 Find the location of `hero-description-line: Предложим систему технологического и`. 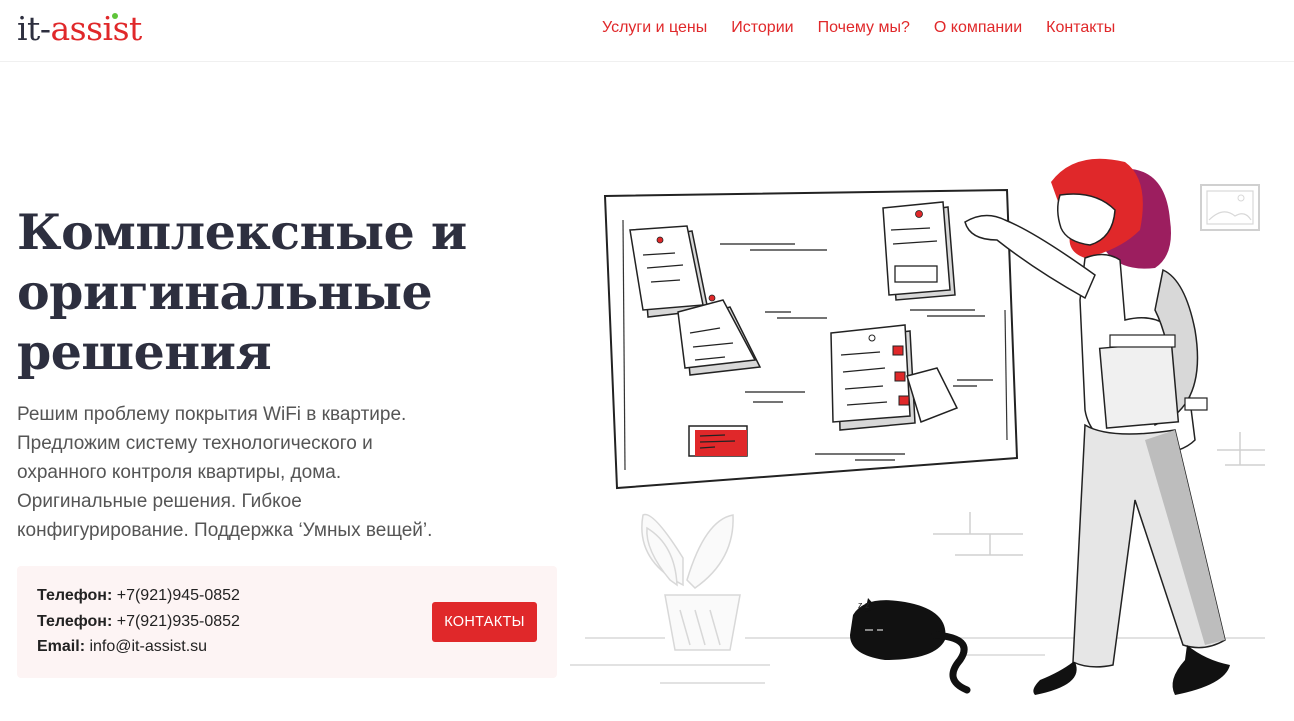

hero-description-line: Предложим систему технологического и is located at coordinates (195, 443).